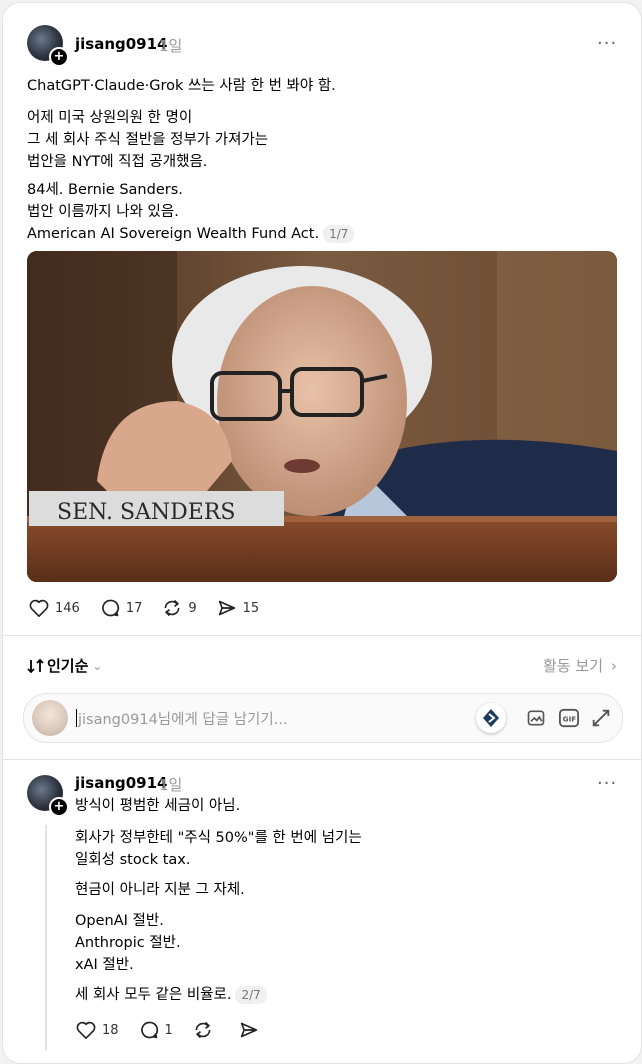 Image resolution: width=642 pixels, height=1064 pixels. Describe the element at coordinates (536, 718) in the screenshot. I see `image-icon` at that location.